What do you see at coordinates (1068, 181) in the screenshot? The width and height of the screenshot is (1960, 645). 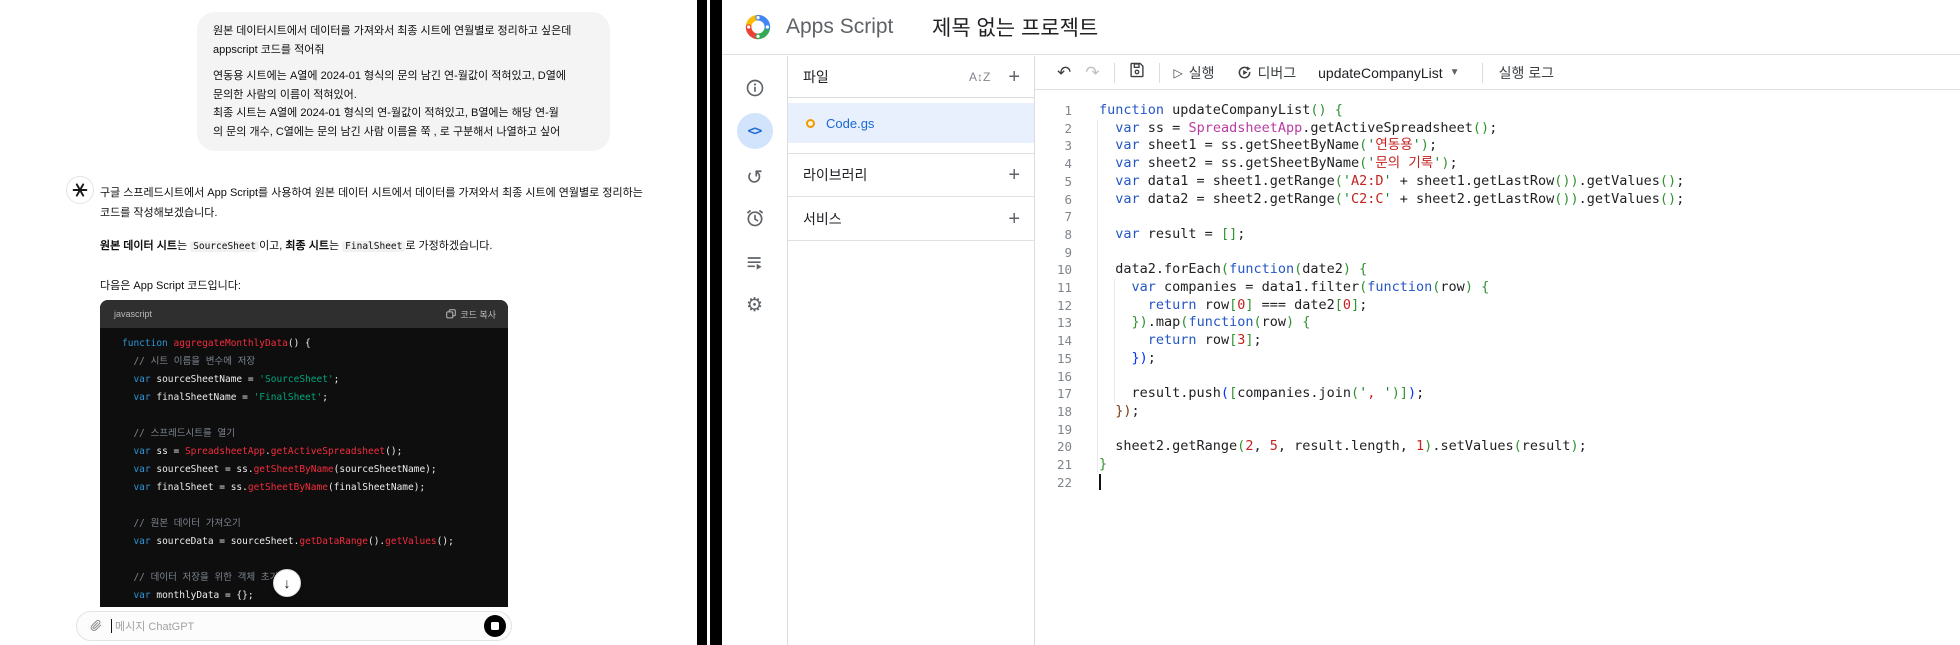 I see `line-number: 5` at bounding box center [1068, 181].